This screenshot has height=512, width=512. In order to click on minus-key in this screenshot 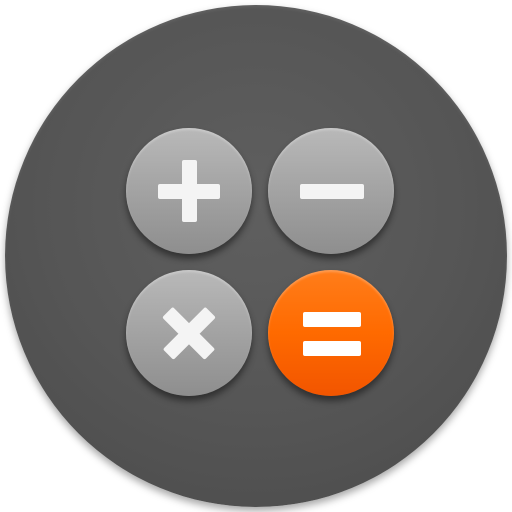, I will do `click(331, 191)`.